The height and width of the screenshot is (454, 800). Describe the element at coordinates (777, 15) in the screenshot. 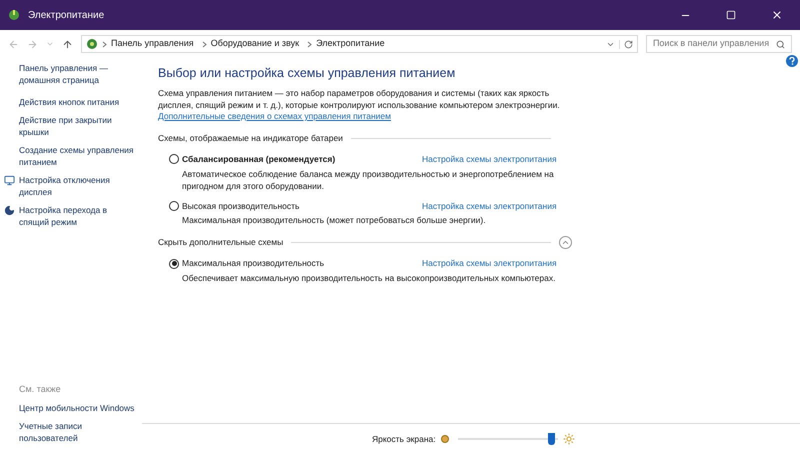

I see `close-icon` at that location.